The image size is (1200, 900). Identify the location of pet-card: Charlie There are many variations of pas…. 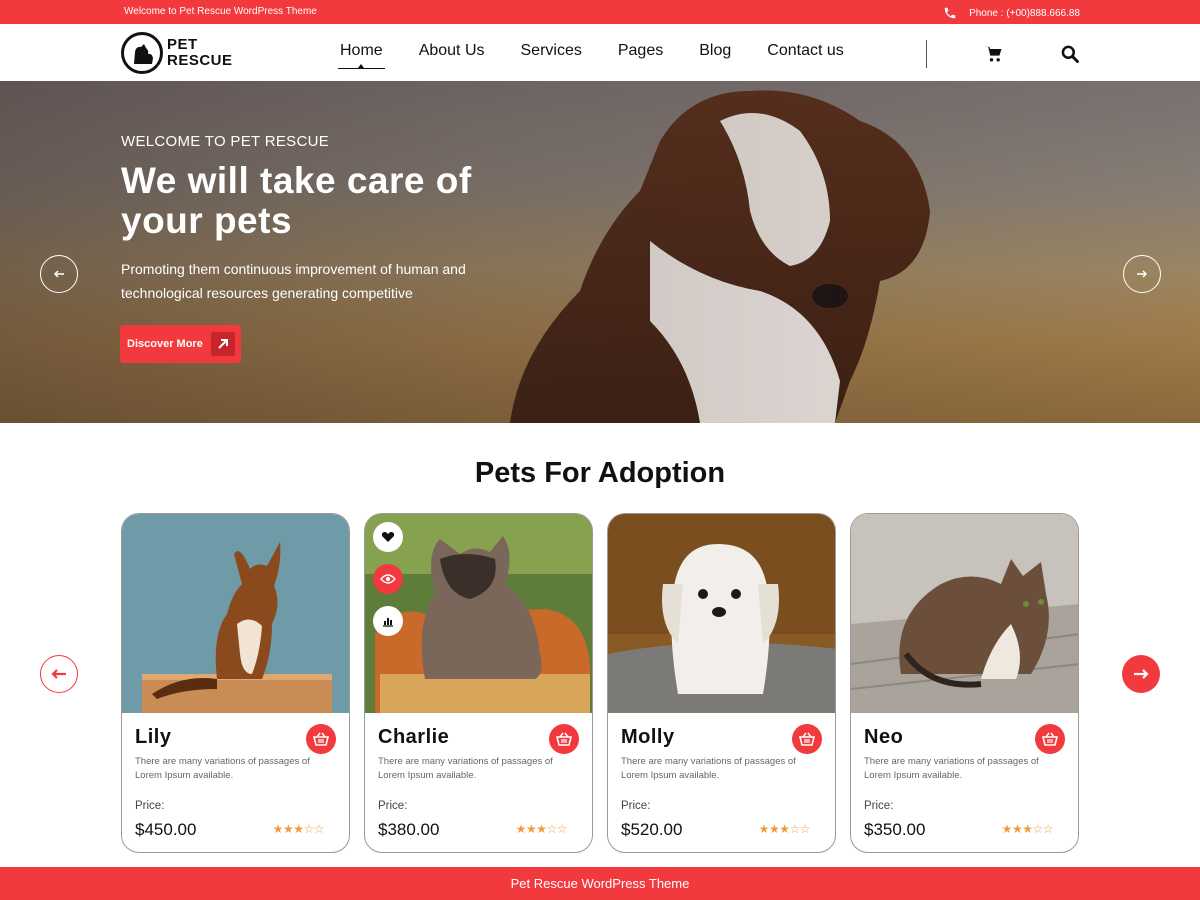
(478, 683).